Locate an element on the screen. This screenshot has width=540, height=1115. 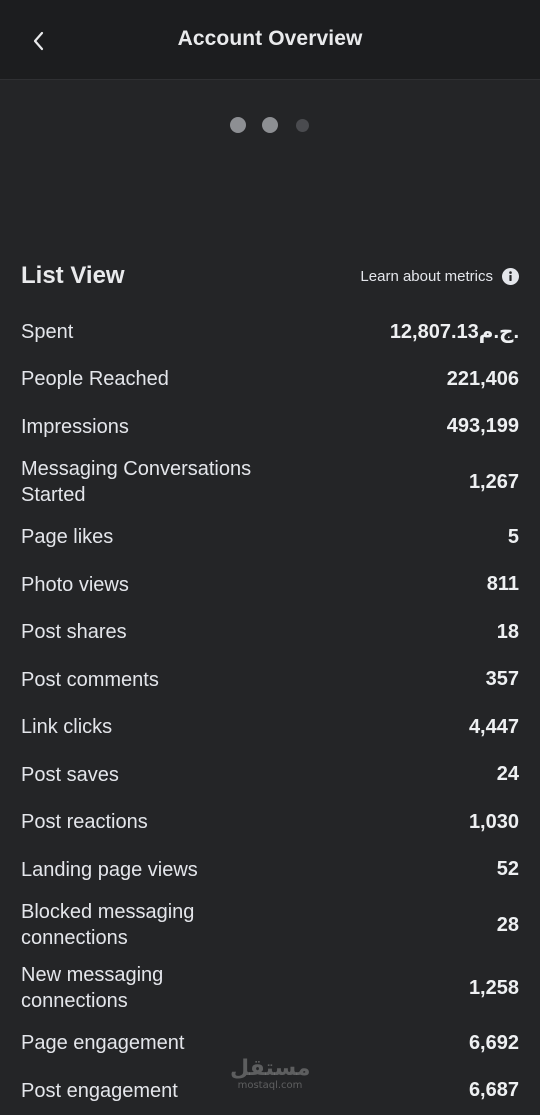
metric-label: Post engagement is located at coordinates (99, 1090).